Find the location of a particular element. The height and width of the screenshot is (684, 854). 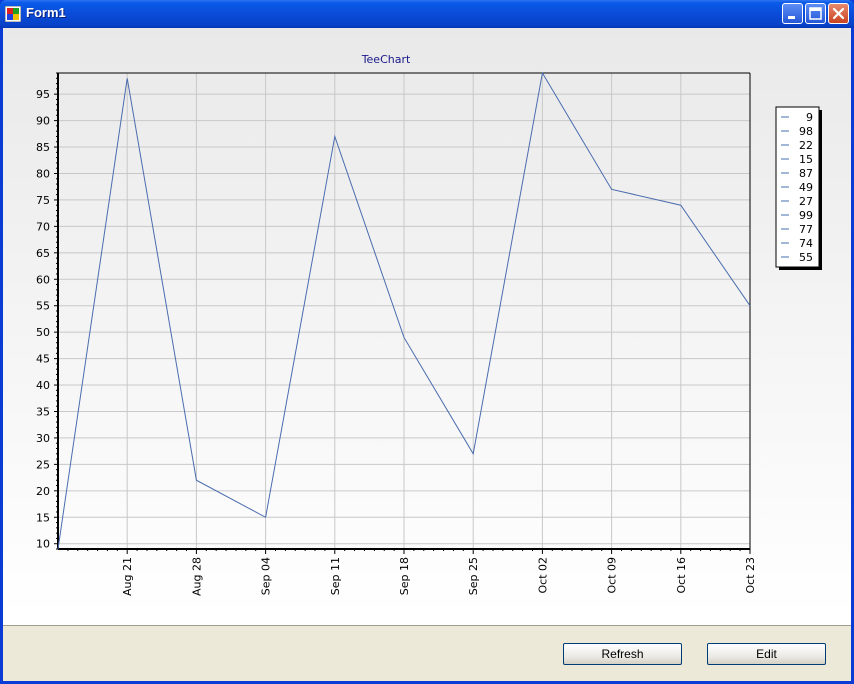

legend-item: 49 is located at coordinates (806, 187).